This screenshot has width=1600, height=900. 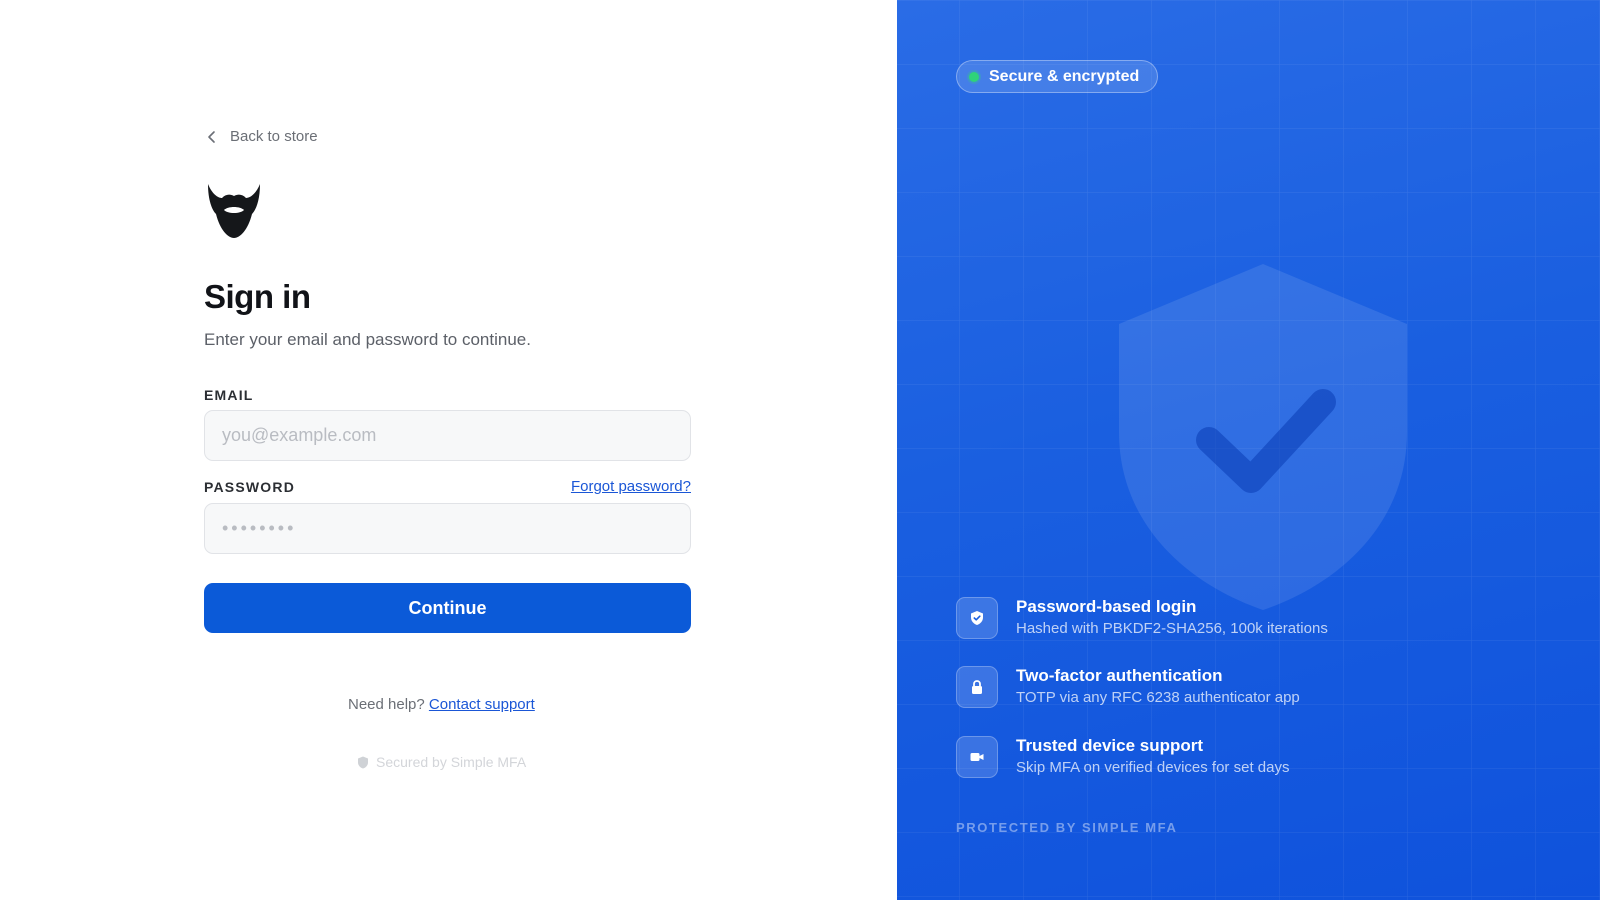 What do you see at coordinates (447, 608) in the screenshot?
I see `continue-button: Continue` at bounding box center [447, 608].